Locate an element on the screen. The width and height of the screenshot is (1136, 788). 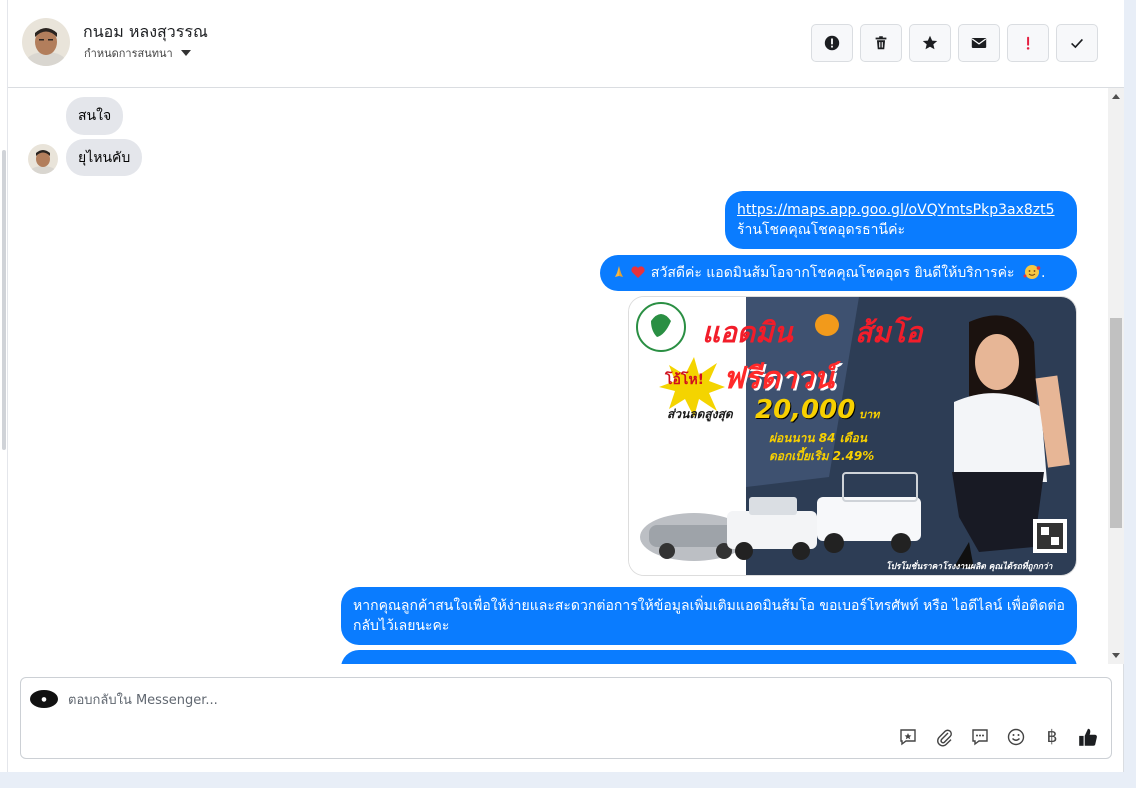
smiling-hearts-emoji is located at coordinates (1032, 272).